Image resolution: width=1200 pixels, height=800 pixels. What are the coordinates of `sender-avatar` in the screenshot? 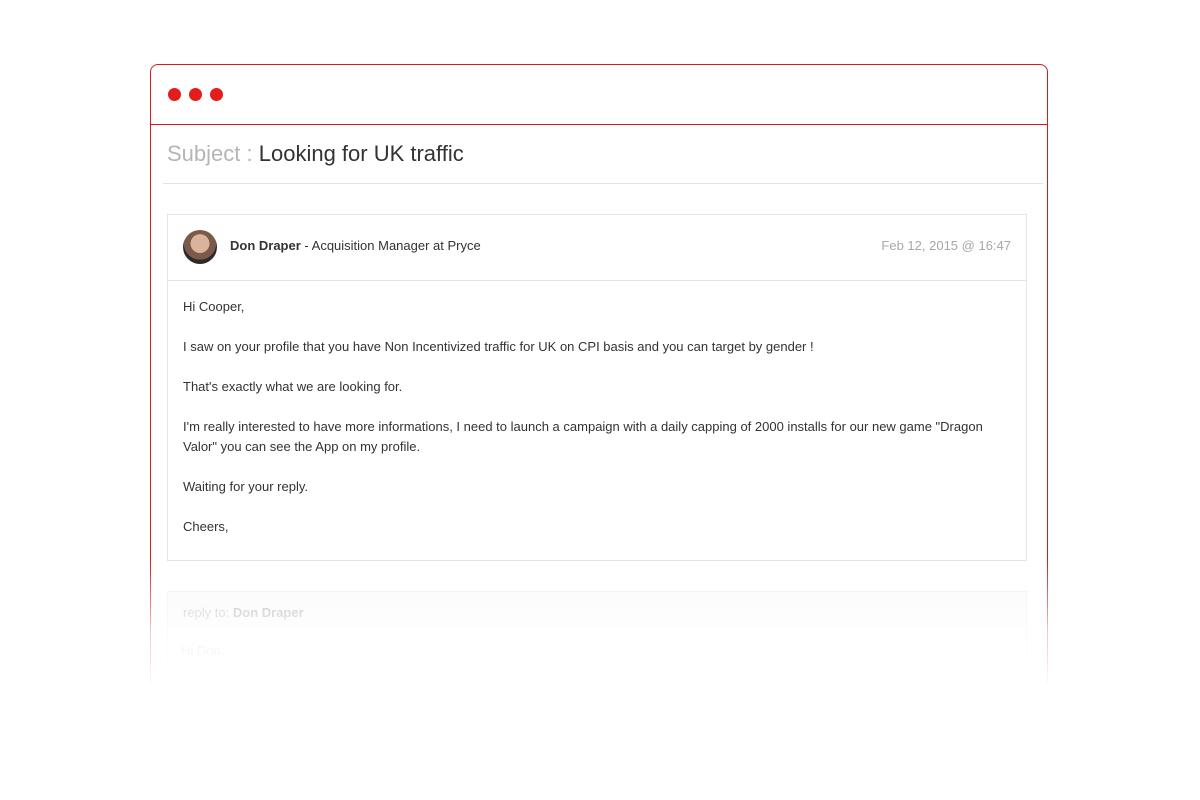 It's located at (200, 247).